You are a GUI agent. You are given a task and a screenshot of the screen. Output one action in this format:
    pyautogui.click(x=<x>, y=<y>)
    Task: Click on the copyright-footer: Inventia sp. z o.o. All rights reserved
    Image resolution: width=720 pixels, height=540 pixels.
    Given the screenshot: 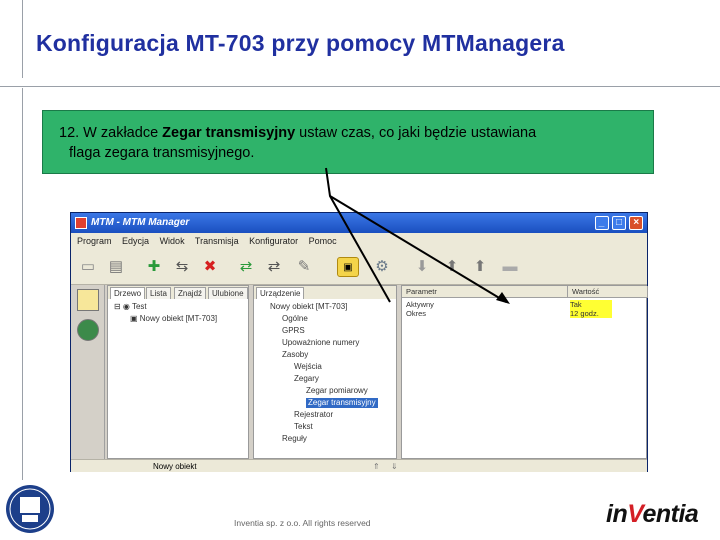 What is the action you would take?
    pyautogui.click(x=302, y=523)
    